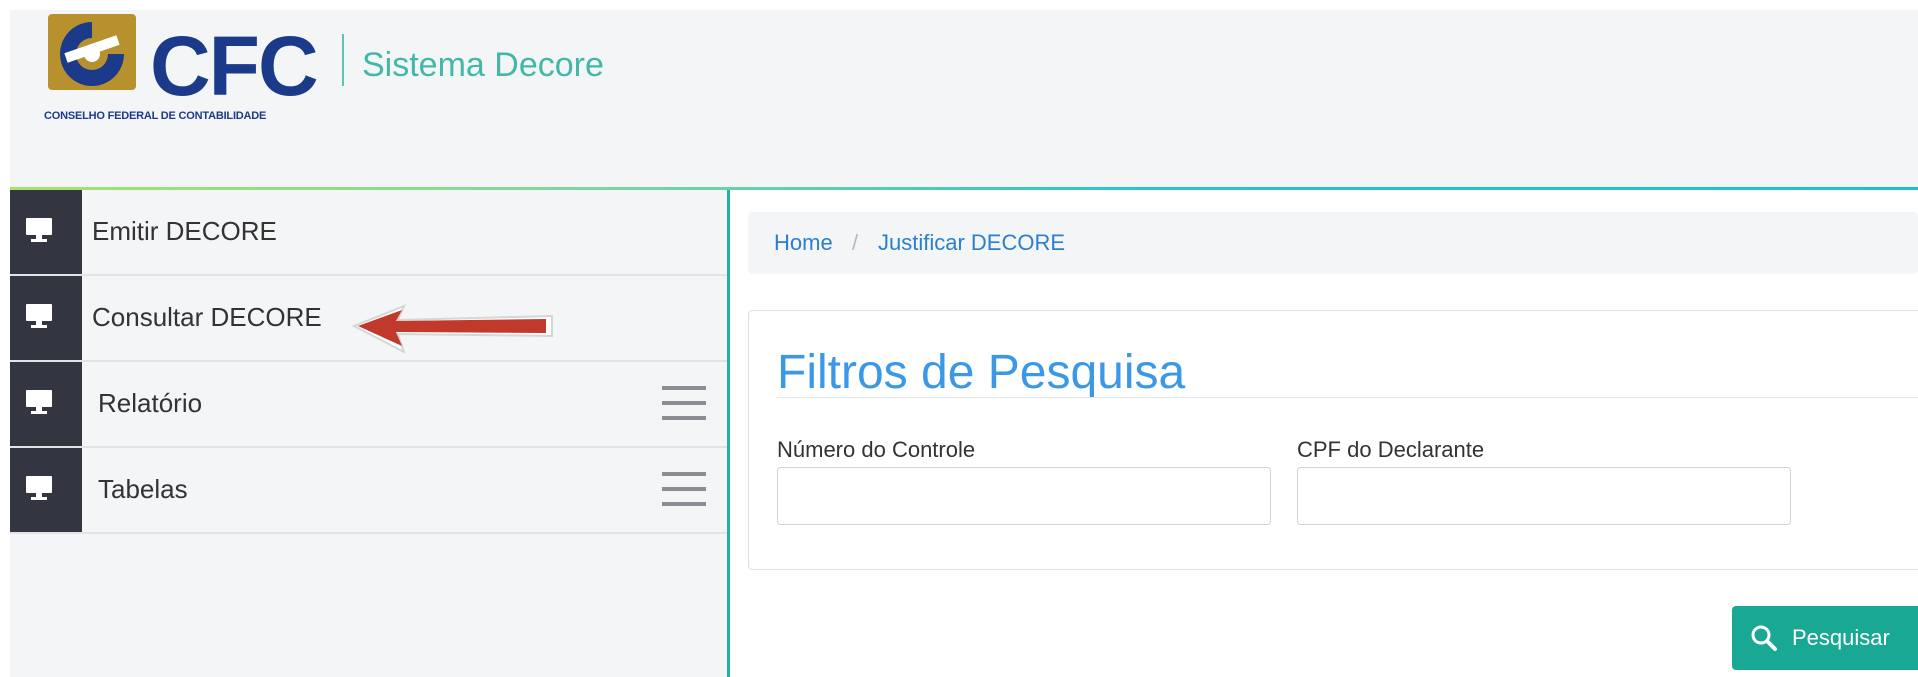 The image size is (1918, 677). I want to click on magnifier-icon, so click(1764, 638).